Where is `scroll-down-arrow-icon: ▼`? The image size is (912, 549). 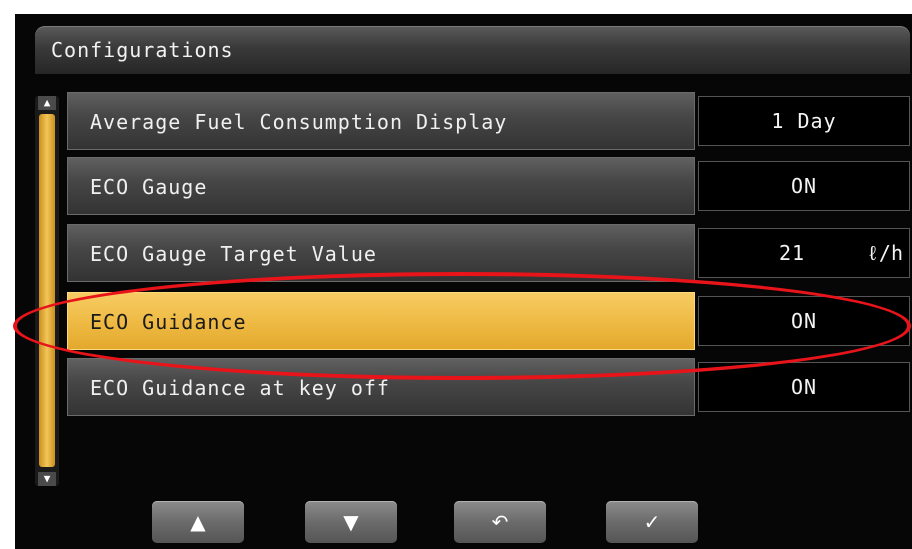
scroll-down-arrow-icon: ▼ is located at coordinates (47, 479).